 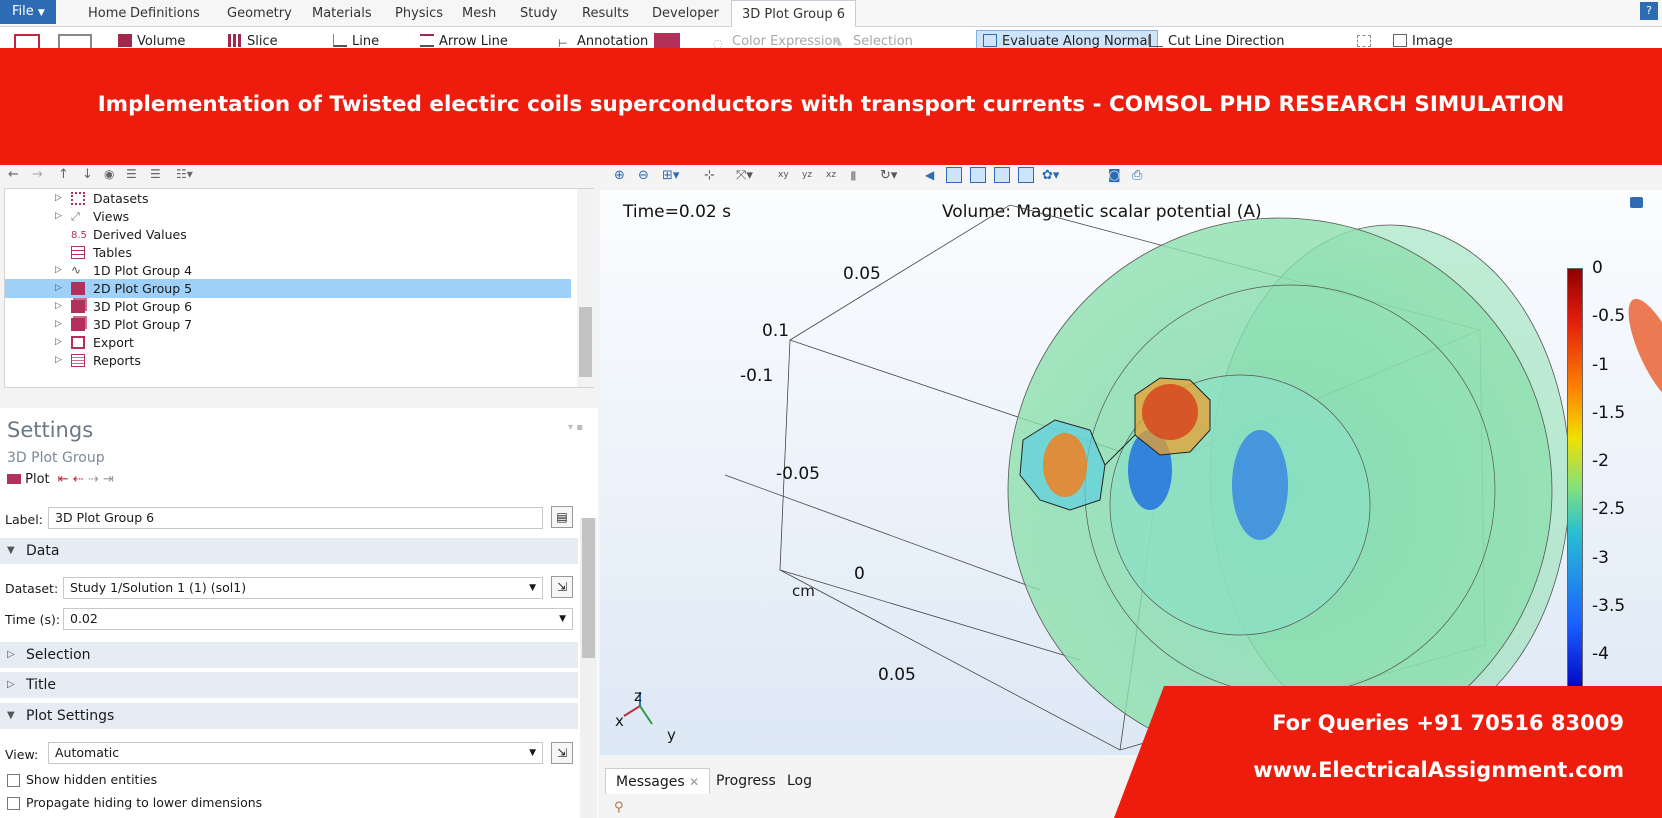 What do you see at coordinates (289, 551) in the screenshot?
I see `section-data: ▼ Data` at bounding box center [289, 551].